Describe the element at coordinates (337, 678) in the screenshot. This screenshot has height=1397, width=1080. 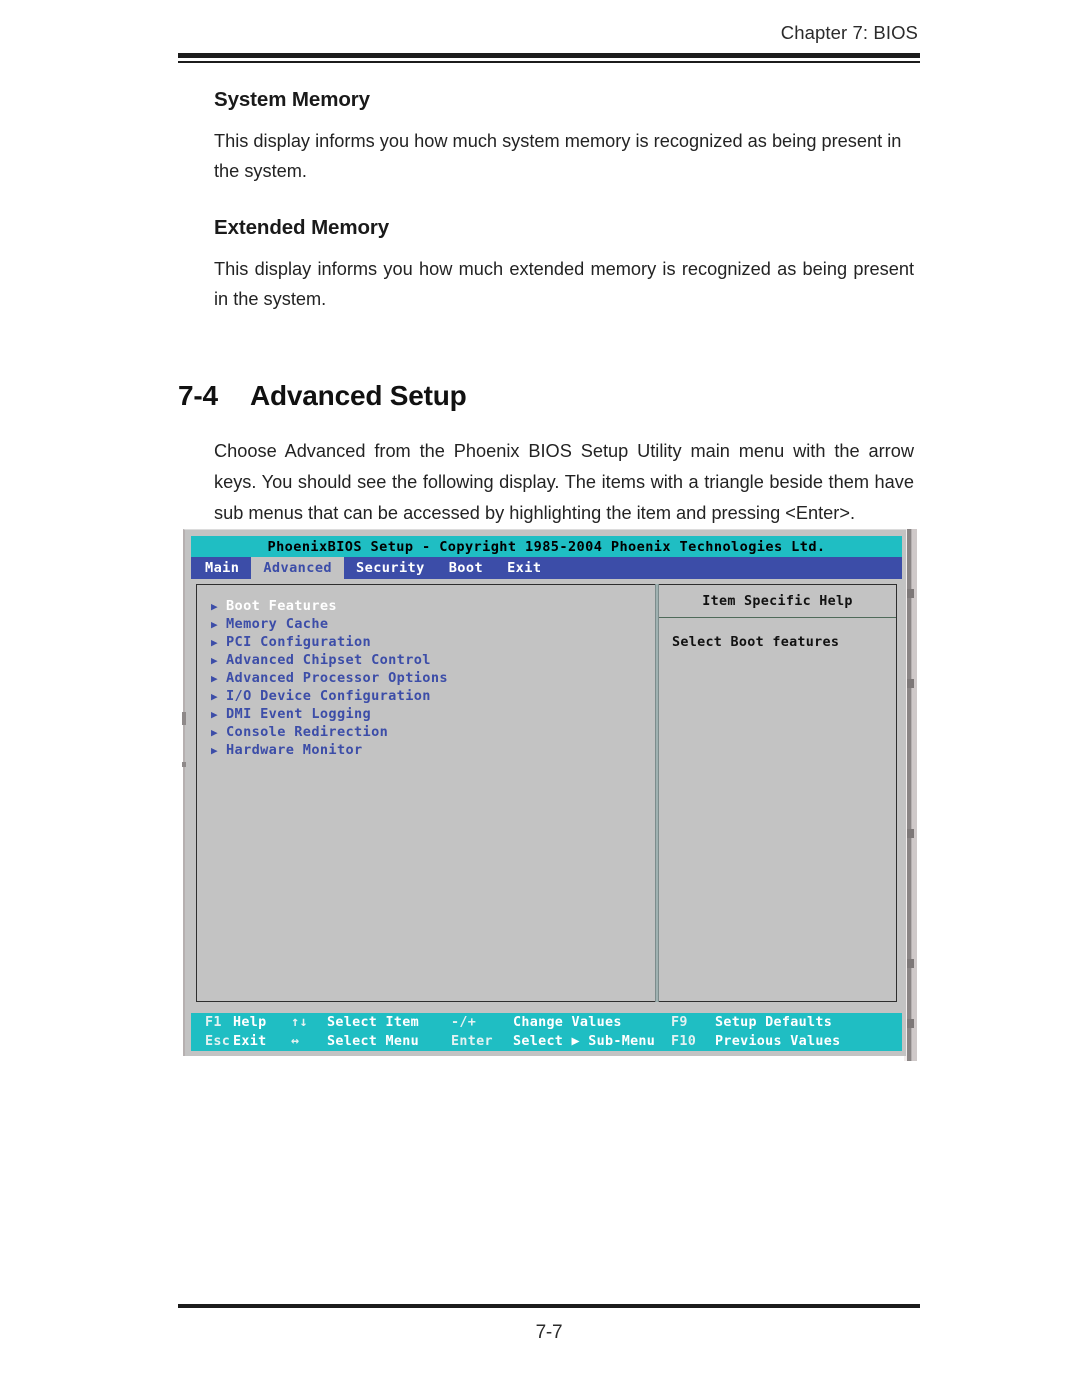
I see `bios-menu-item-label: Advanced Processor Options` at that location.